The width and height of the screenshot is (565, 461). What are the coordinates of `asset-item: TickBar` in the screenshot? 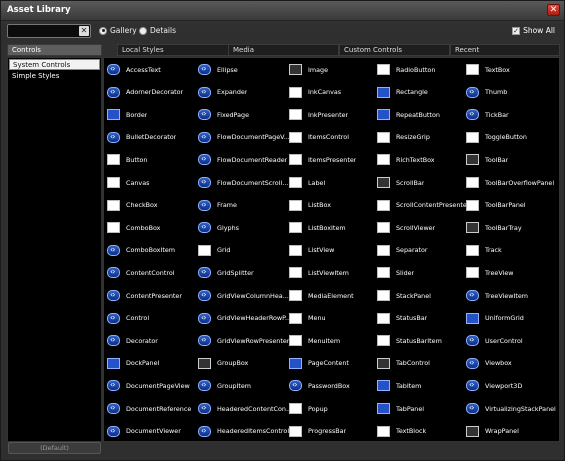 It's located at (513, 114).